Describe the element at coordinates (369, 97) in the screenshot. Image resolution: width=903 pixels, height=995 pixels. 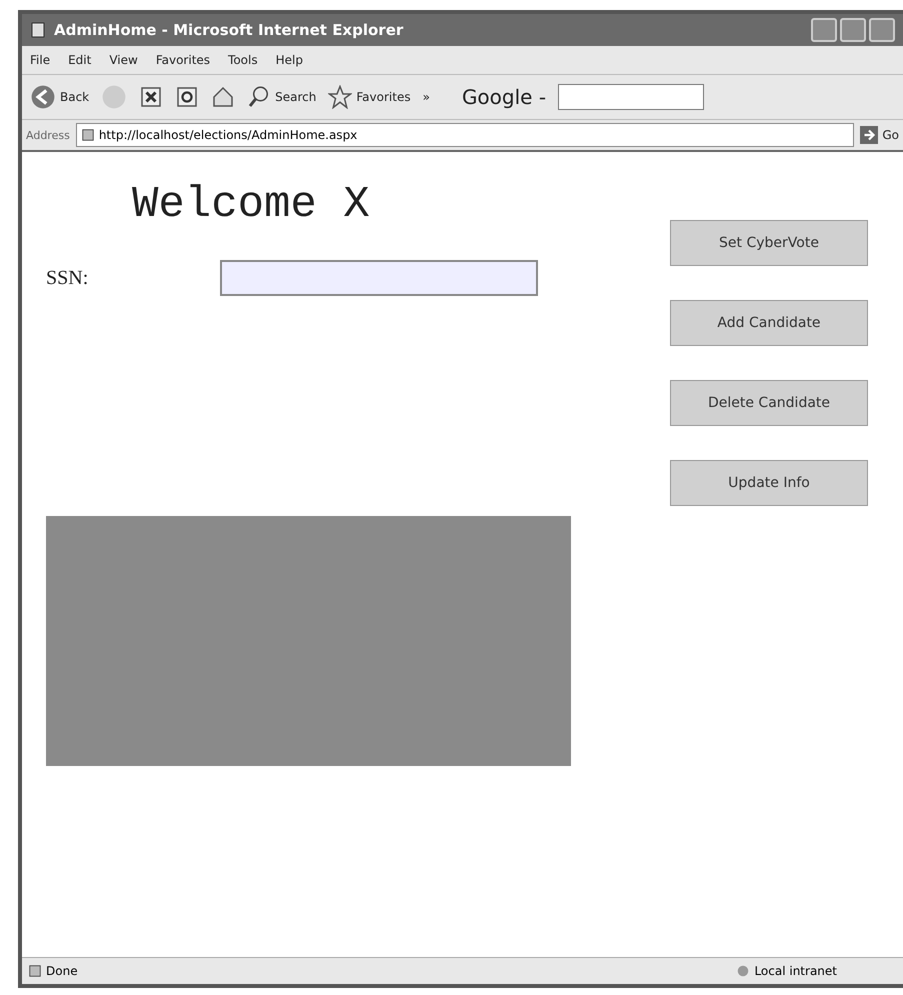
I see `favorites-button: Favorites` at that location.